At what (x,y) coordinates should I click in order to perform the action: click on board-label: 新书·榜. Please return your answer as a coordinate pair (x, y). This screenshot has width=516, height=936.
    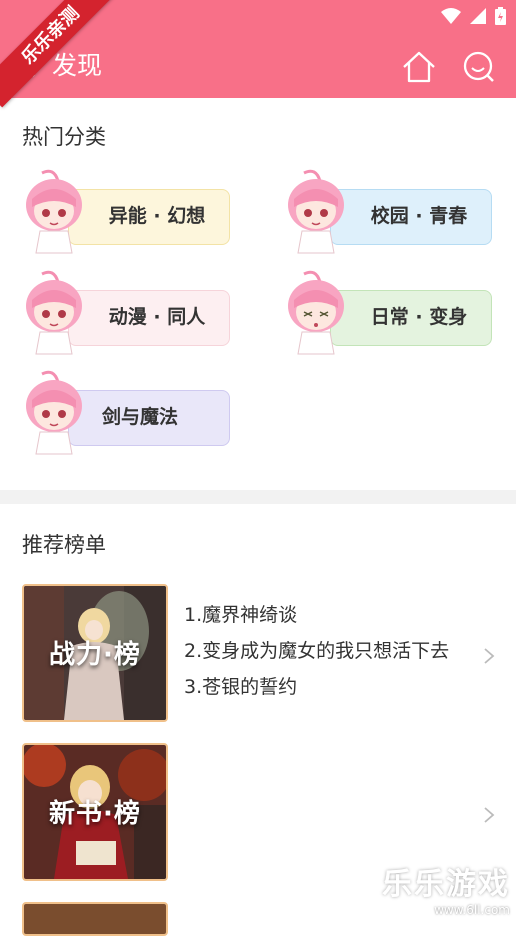
    Looking at the image, I should click on (95, 814).